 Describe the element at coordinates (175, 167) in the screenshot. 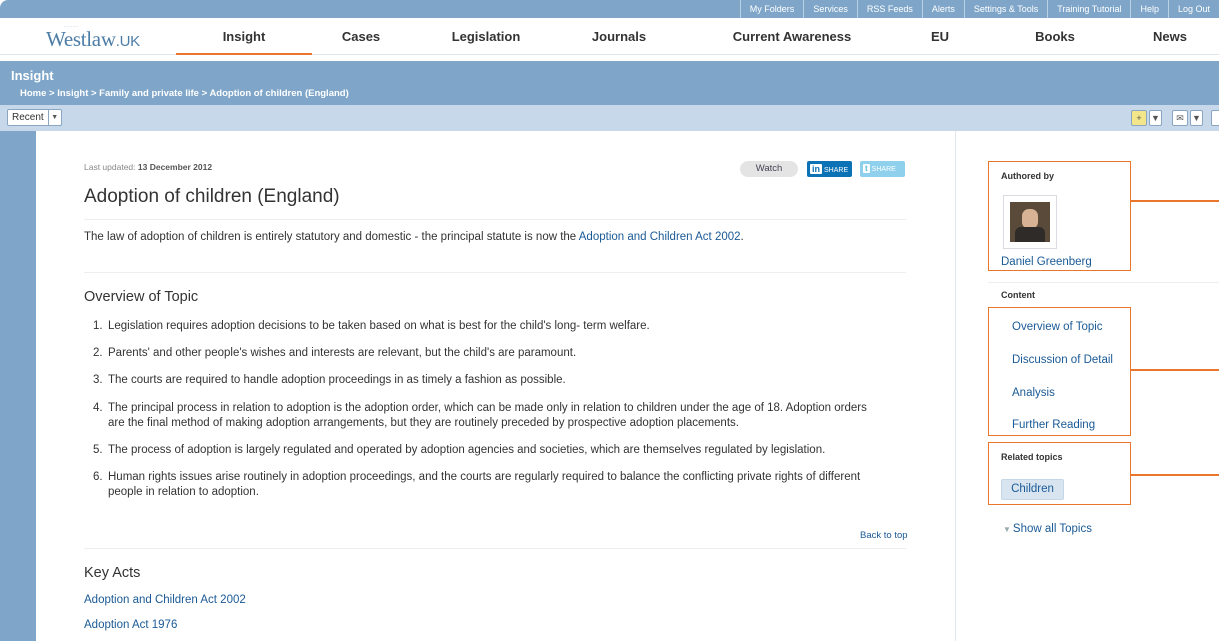

I see `updated-date: 13 December 2012` at that location.